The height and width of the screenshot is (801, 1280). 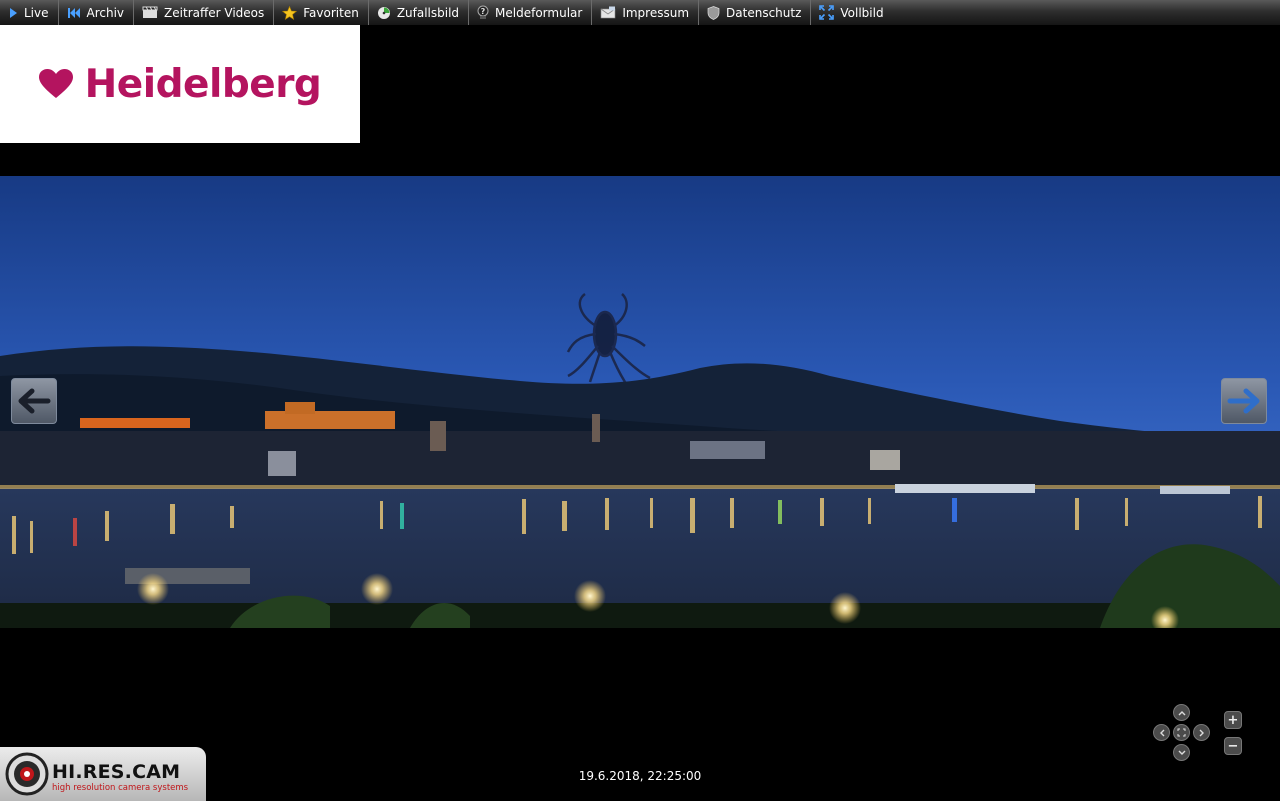 I want to click on fullscreen-icon, so click(x=827, y=12).